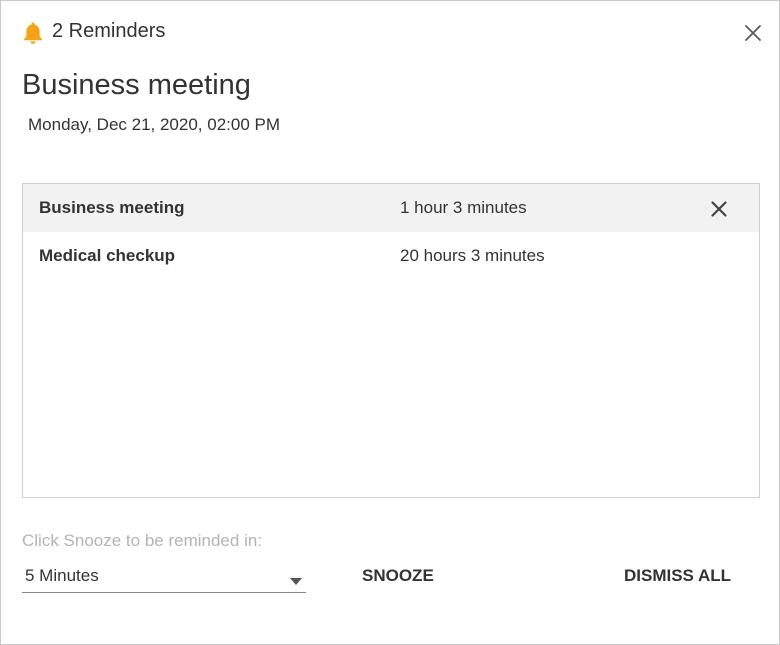  What do you see at coordinates (463, 207) in the screenshot?
I see `reminder-due-in: 1 hour 3 minutes` at bounding box center [463, 207].